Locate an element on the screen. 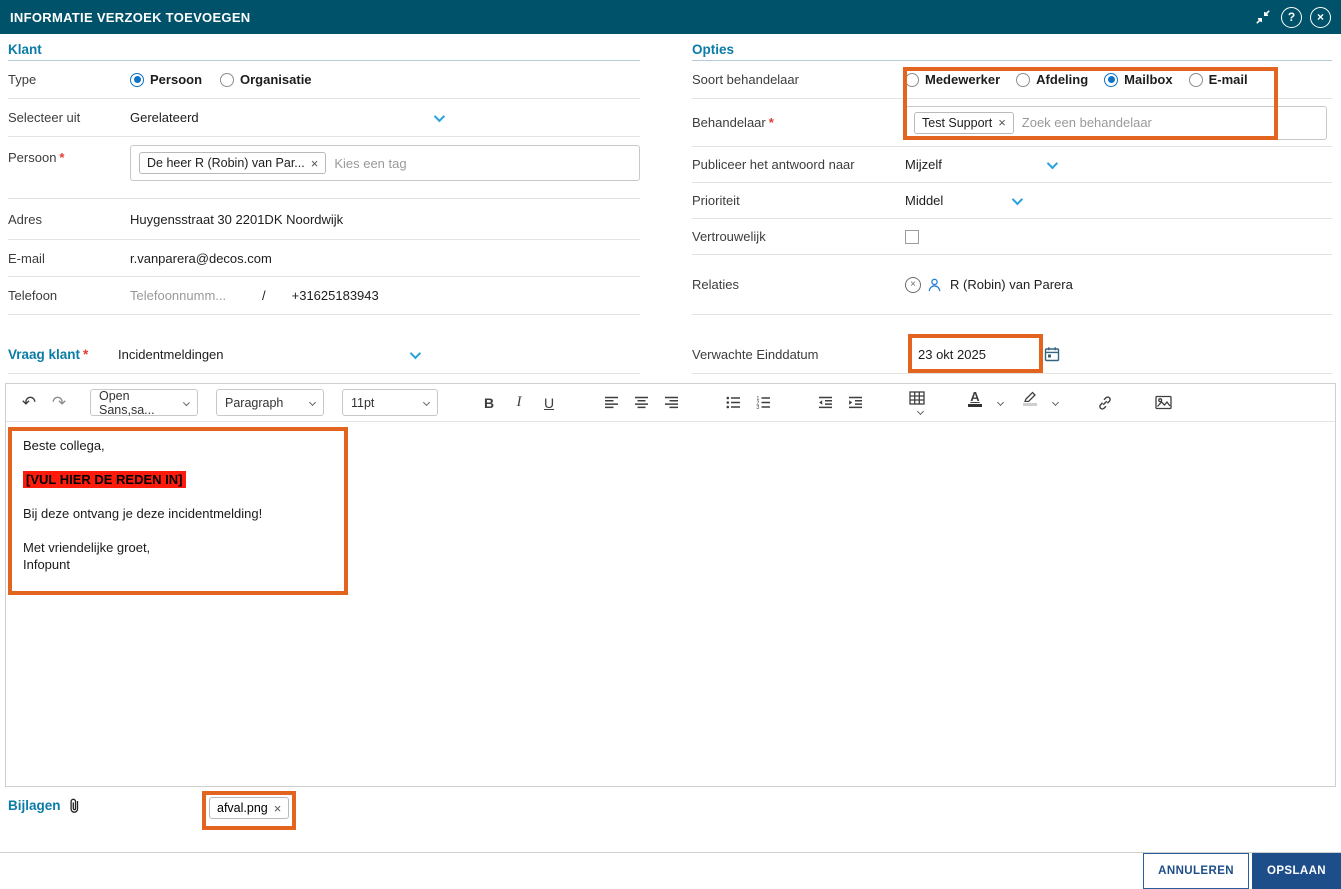 The height and width of the screenshot is (889, 1341). link-icon is located at coordinates (1105, 403).